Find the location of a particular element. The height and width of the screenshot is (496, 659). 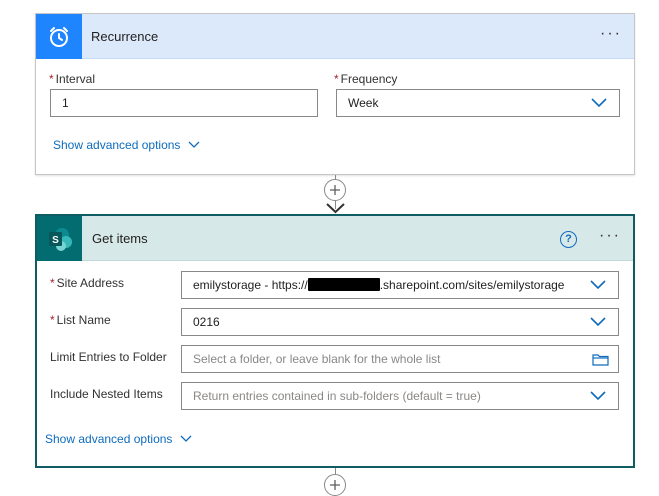

recurrence-title: Recurrence is located at coordinates (125, 36).